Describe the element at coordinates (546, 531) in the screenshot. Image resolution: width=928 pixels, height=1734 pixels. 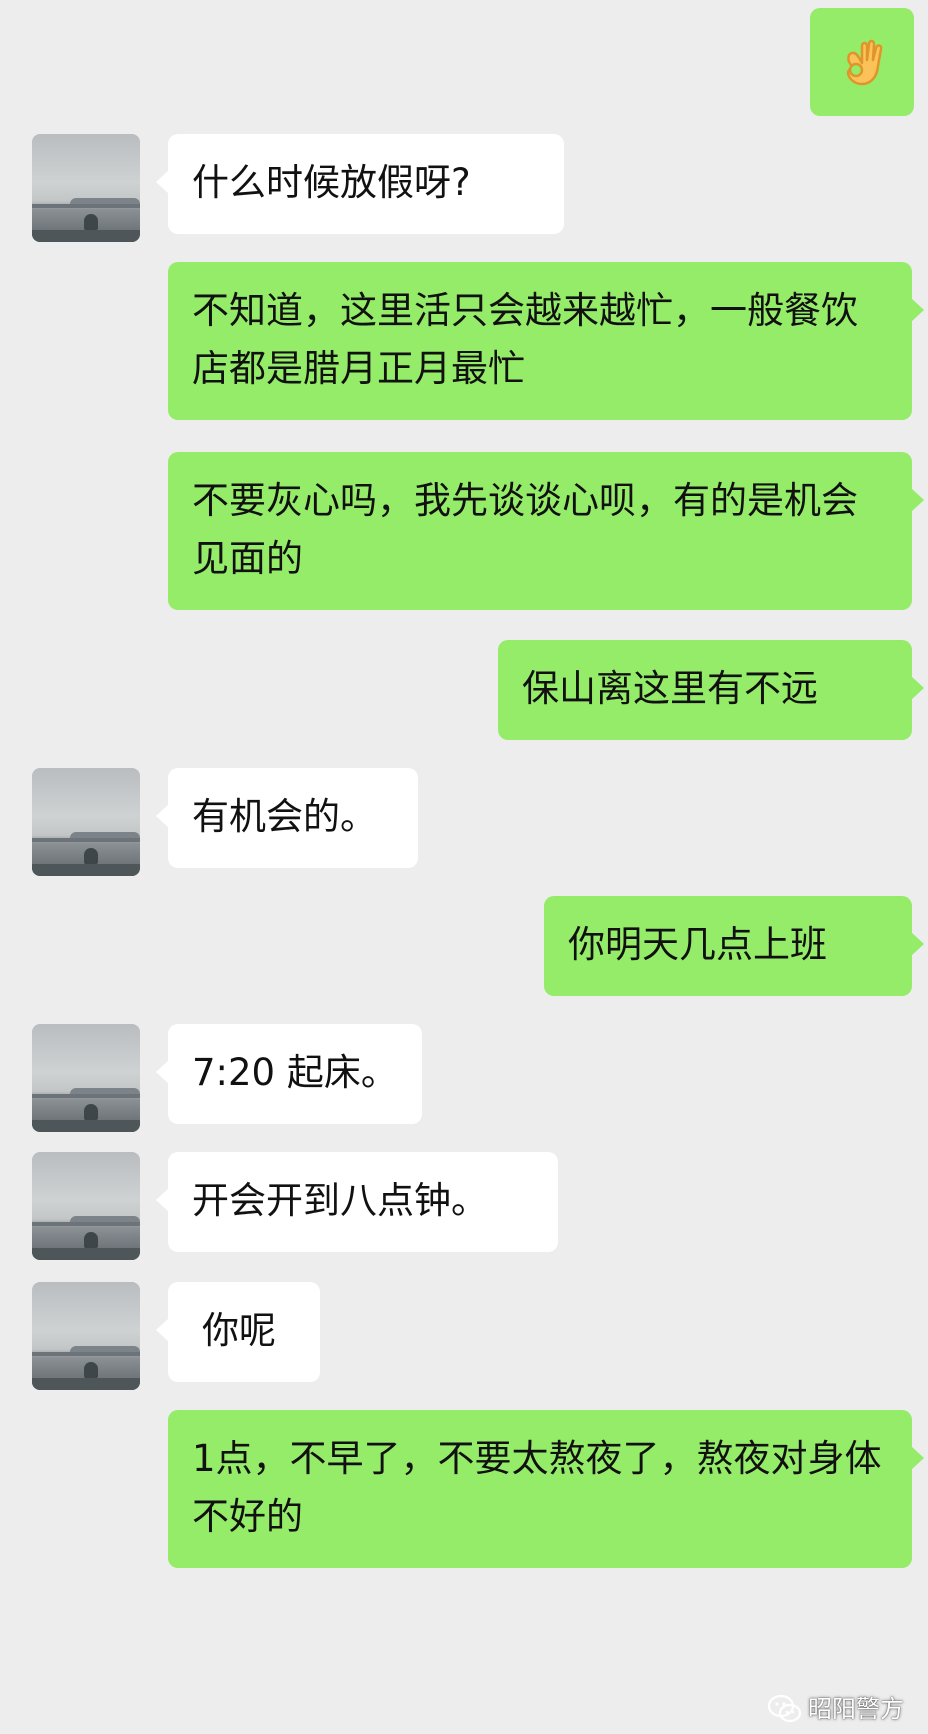
I see `outgoing-message-bubble: 不要灰心吗，我先谈谈心呗，有的是机会见面的` at that location.